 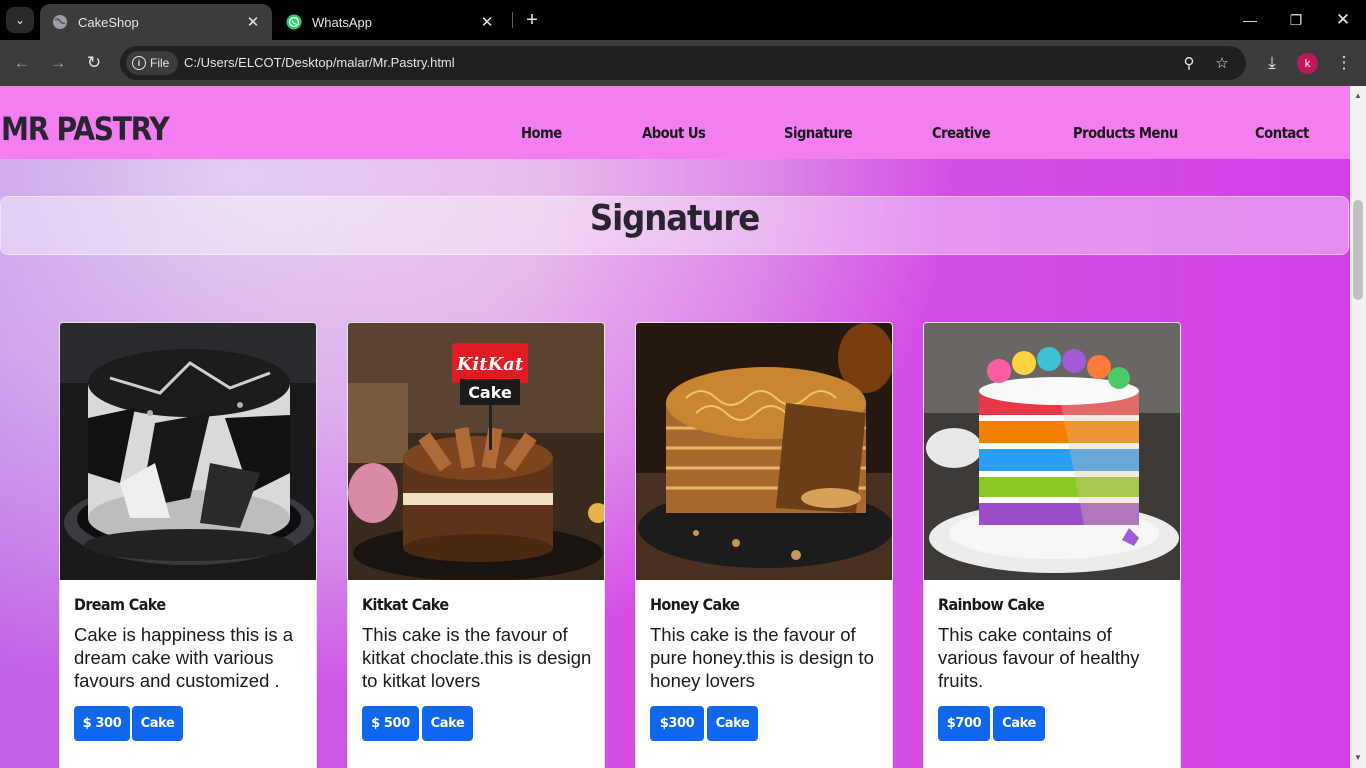 What do you see at coordinates (102, 723) in the screenshot?
I see `price-button: $ 300` at bounding box center [102, 723].